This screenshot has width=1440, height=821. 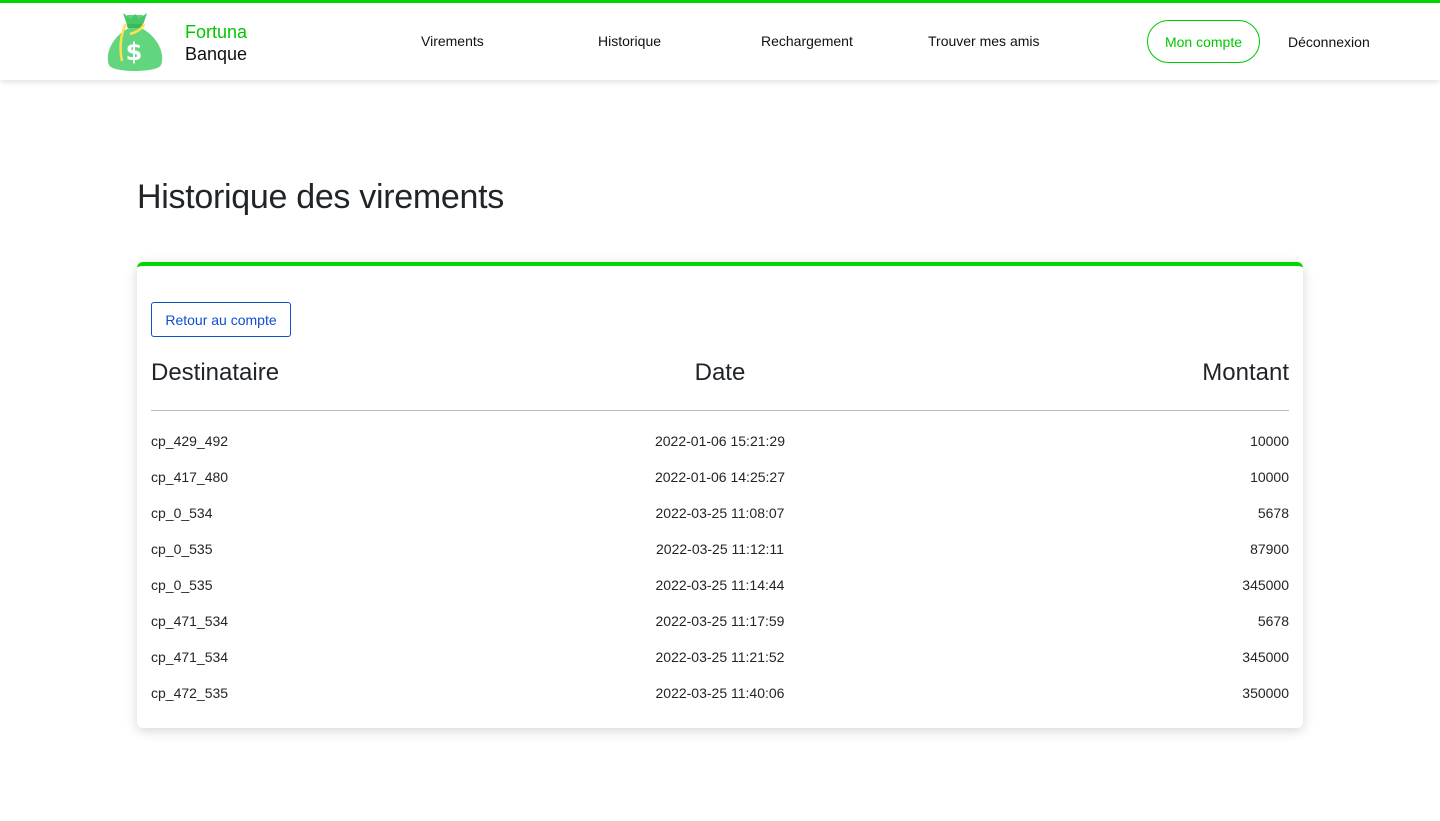 I want to click on cell-date: 2022-03-25 11:40:06, so click(x=720, y=693).